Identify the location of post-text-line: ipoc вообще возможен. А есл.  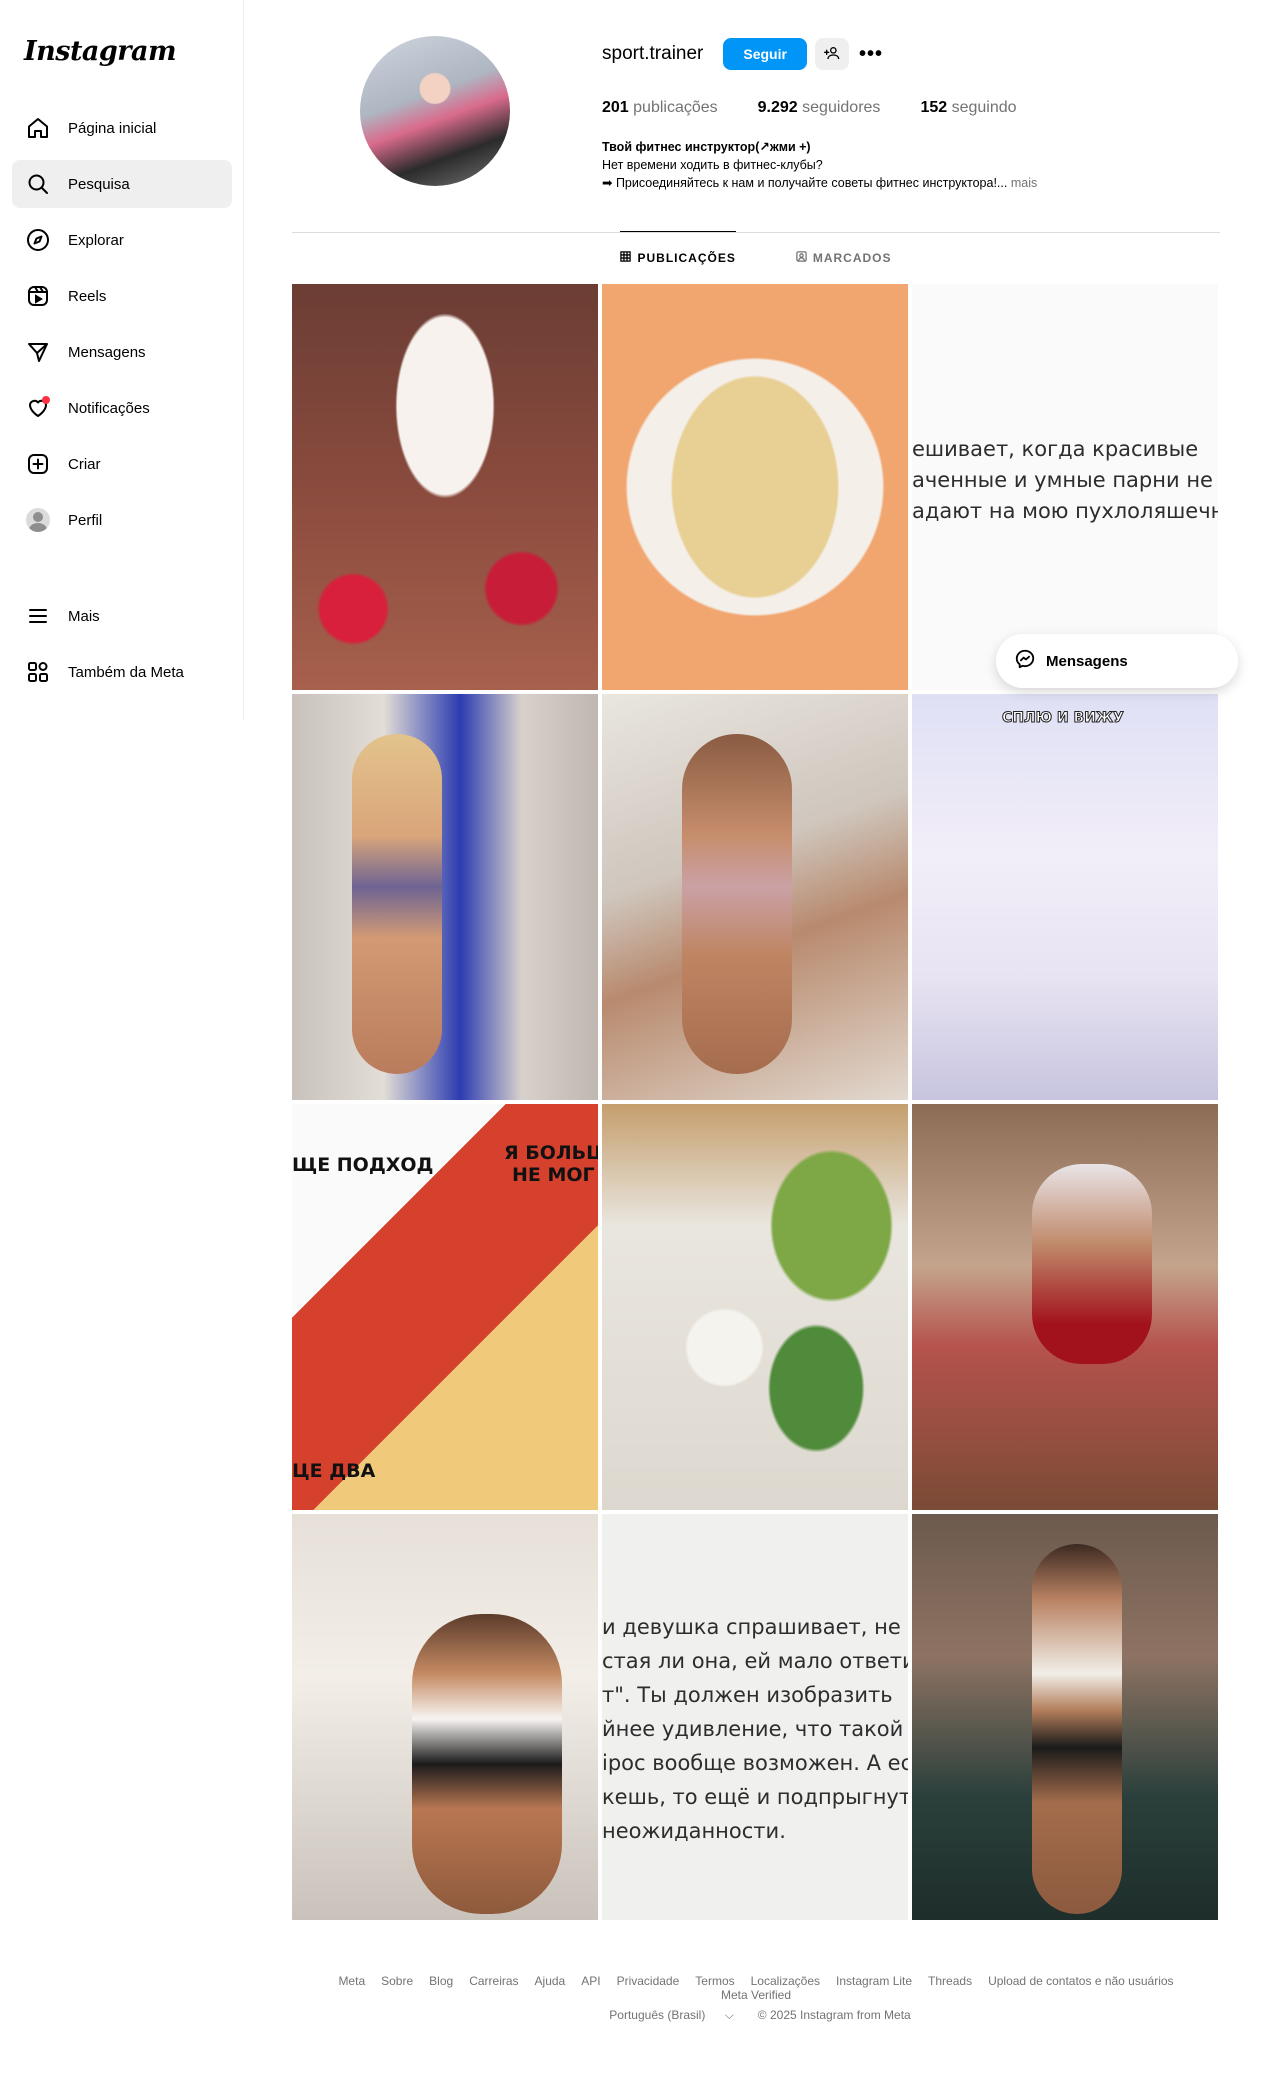
(755, 1763).